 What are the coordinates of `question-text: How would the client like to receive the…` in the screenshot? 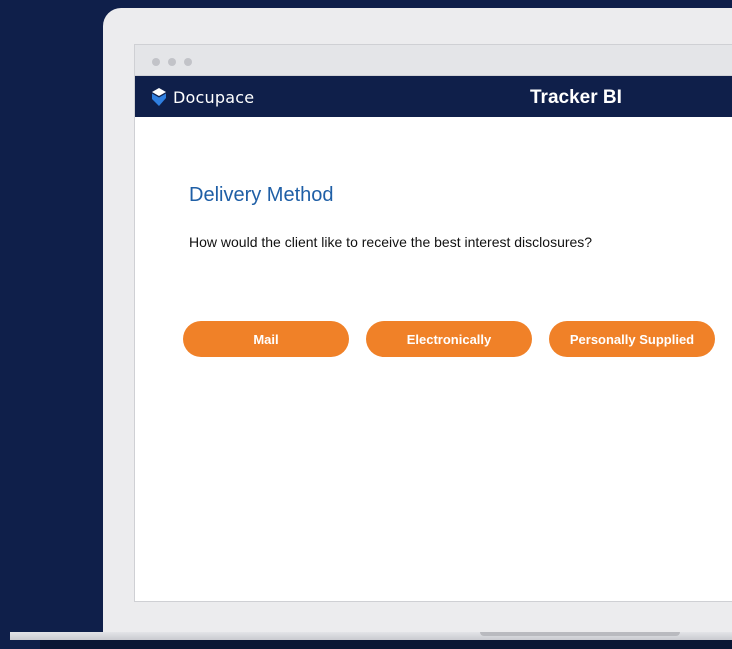 It's located at (391, 242).